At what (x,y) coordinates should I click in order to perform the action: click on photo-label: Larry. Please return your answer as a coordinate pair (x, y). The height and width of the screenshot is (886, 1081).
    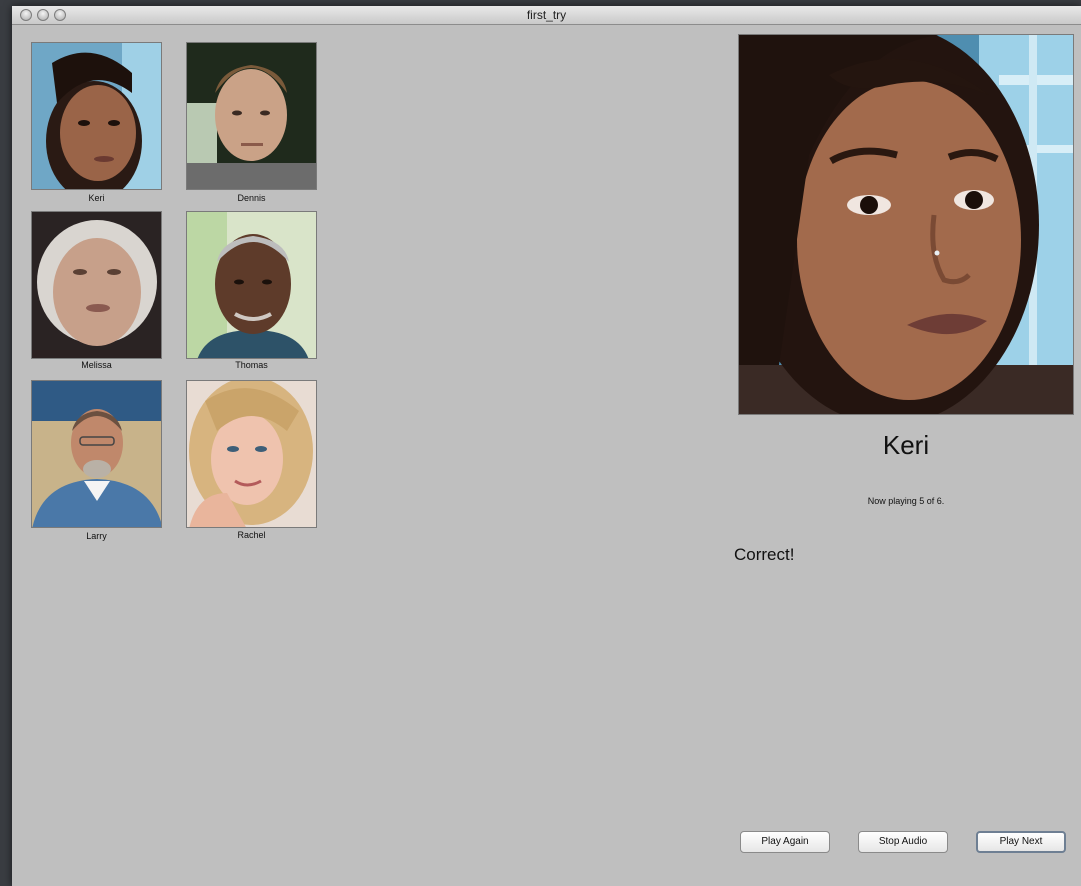
    Looking at the image, I should click on (96, 536).